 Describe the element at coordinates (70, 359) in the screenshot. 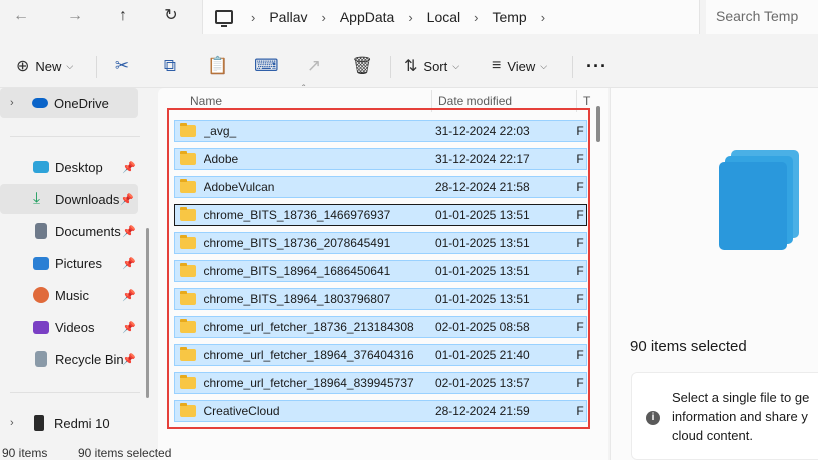

I see `sidebar-item-recycle-bin: Recycle Bin 📌` at that location.